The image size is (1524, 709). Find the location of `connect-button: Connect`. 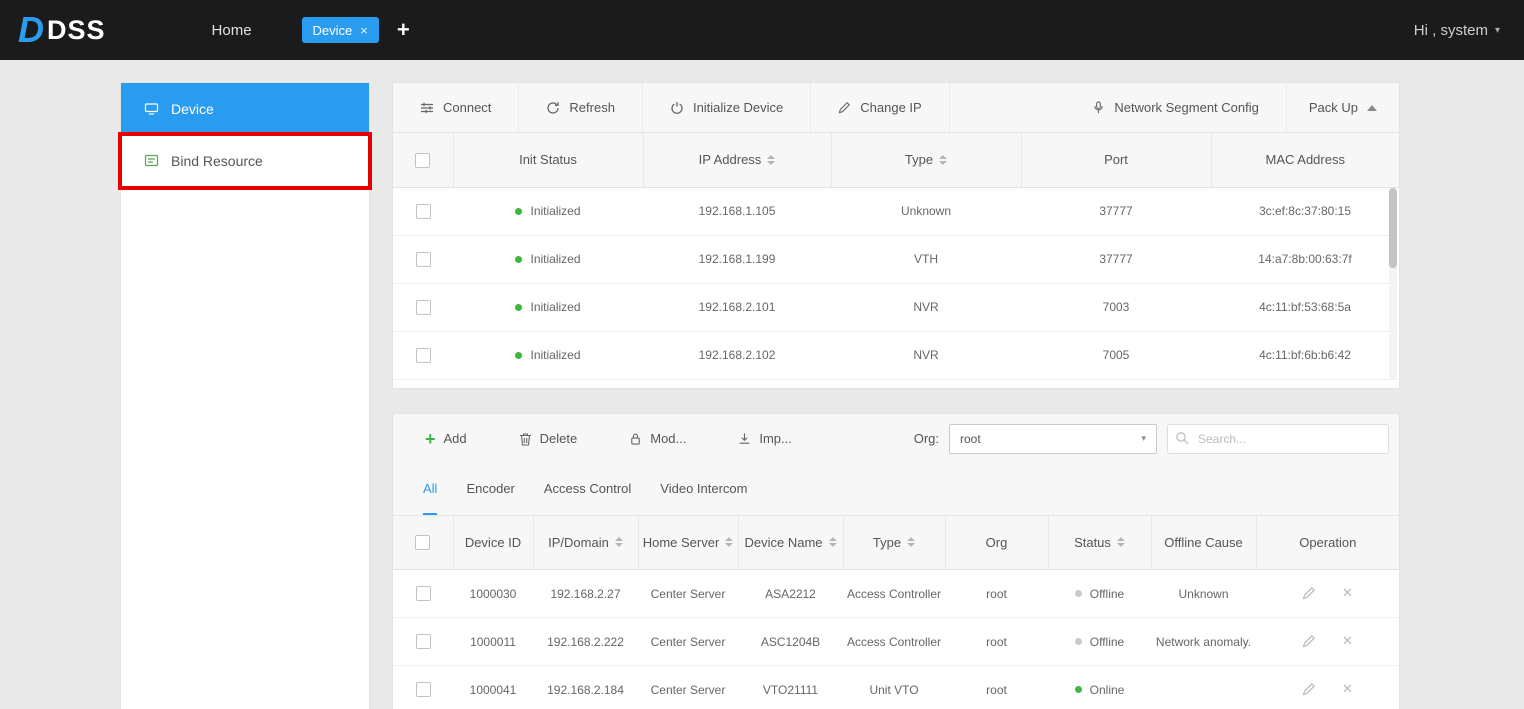

connect-button: Connect is located at coordinates (456, 107).